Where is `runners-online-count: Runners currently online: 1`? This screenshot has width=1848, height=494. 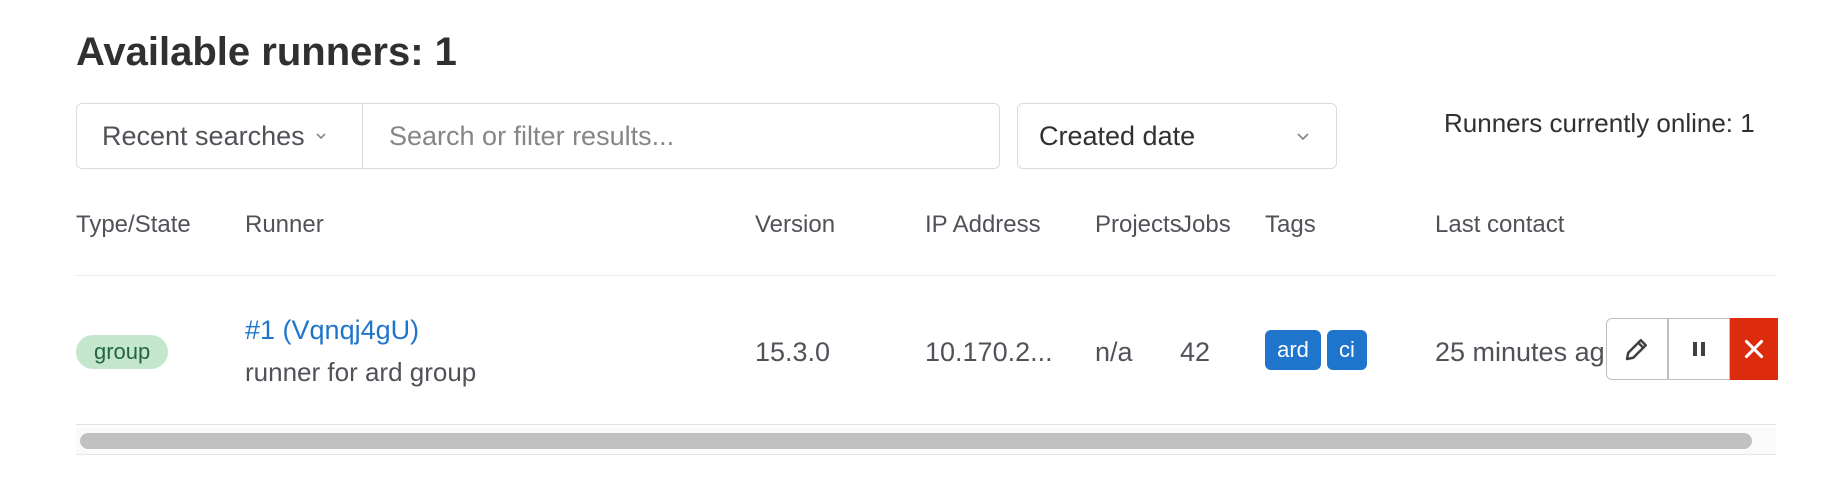
runners-online-count: Runners currently online: 1 is located at coordinates (1599, 123).